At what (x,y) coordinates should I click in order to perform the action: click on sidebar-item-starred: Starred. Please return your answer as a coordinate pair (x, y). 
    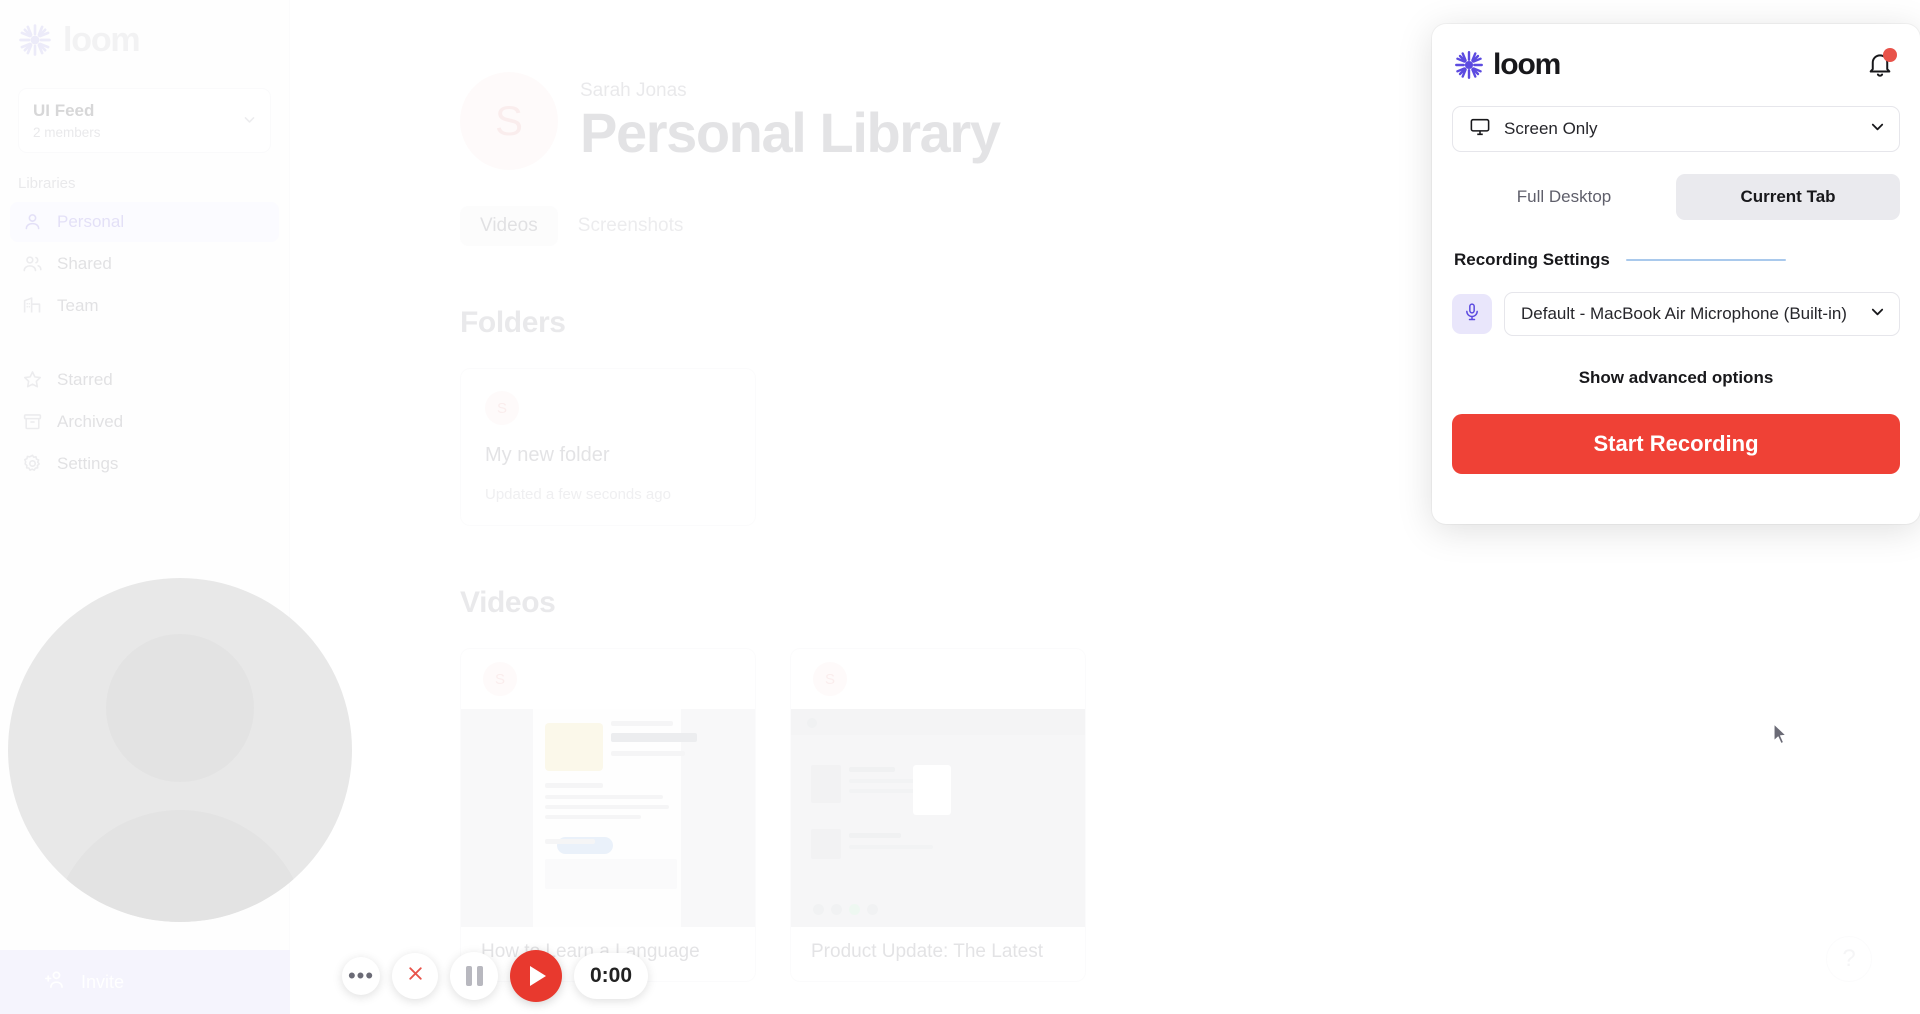
    Looking at the image, I should click on (144, 380).